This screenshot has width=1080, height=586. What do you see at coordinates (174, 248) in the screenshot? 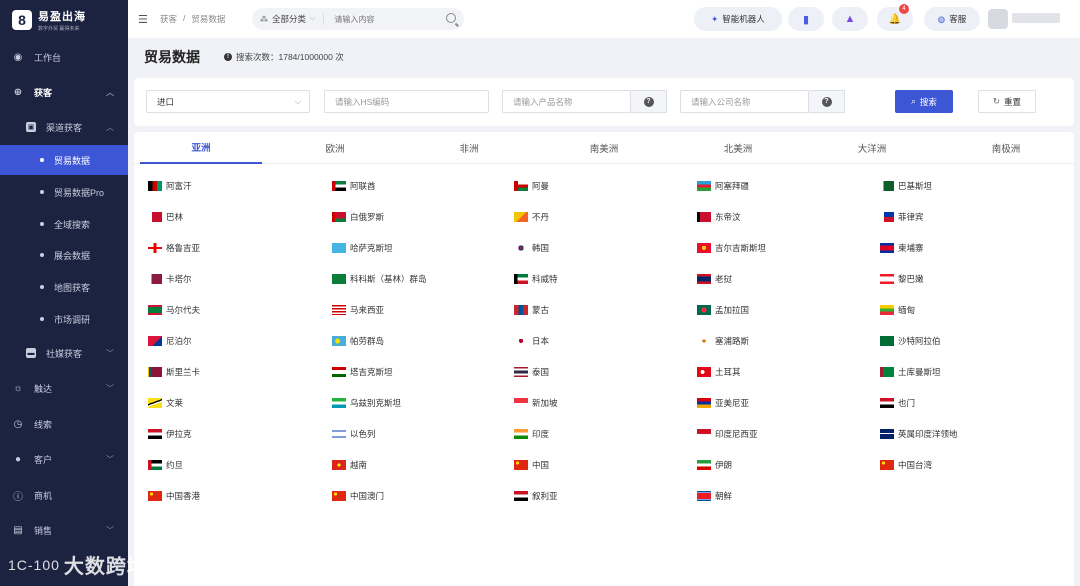
I see `country-item: 格鲁吉亚` at bounding box center [174, 248].